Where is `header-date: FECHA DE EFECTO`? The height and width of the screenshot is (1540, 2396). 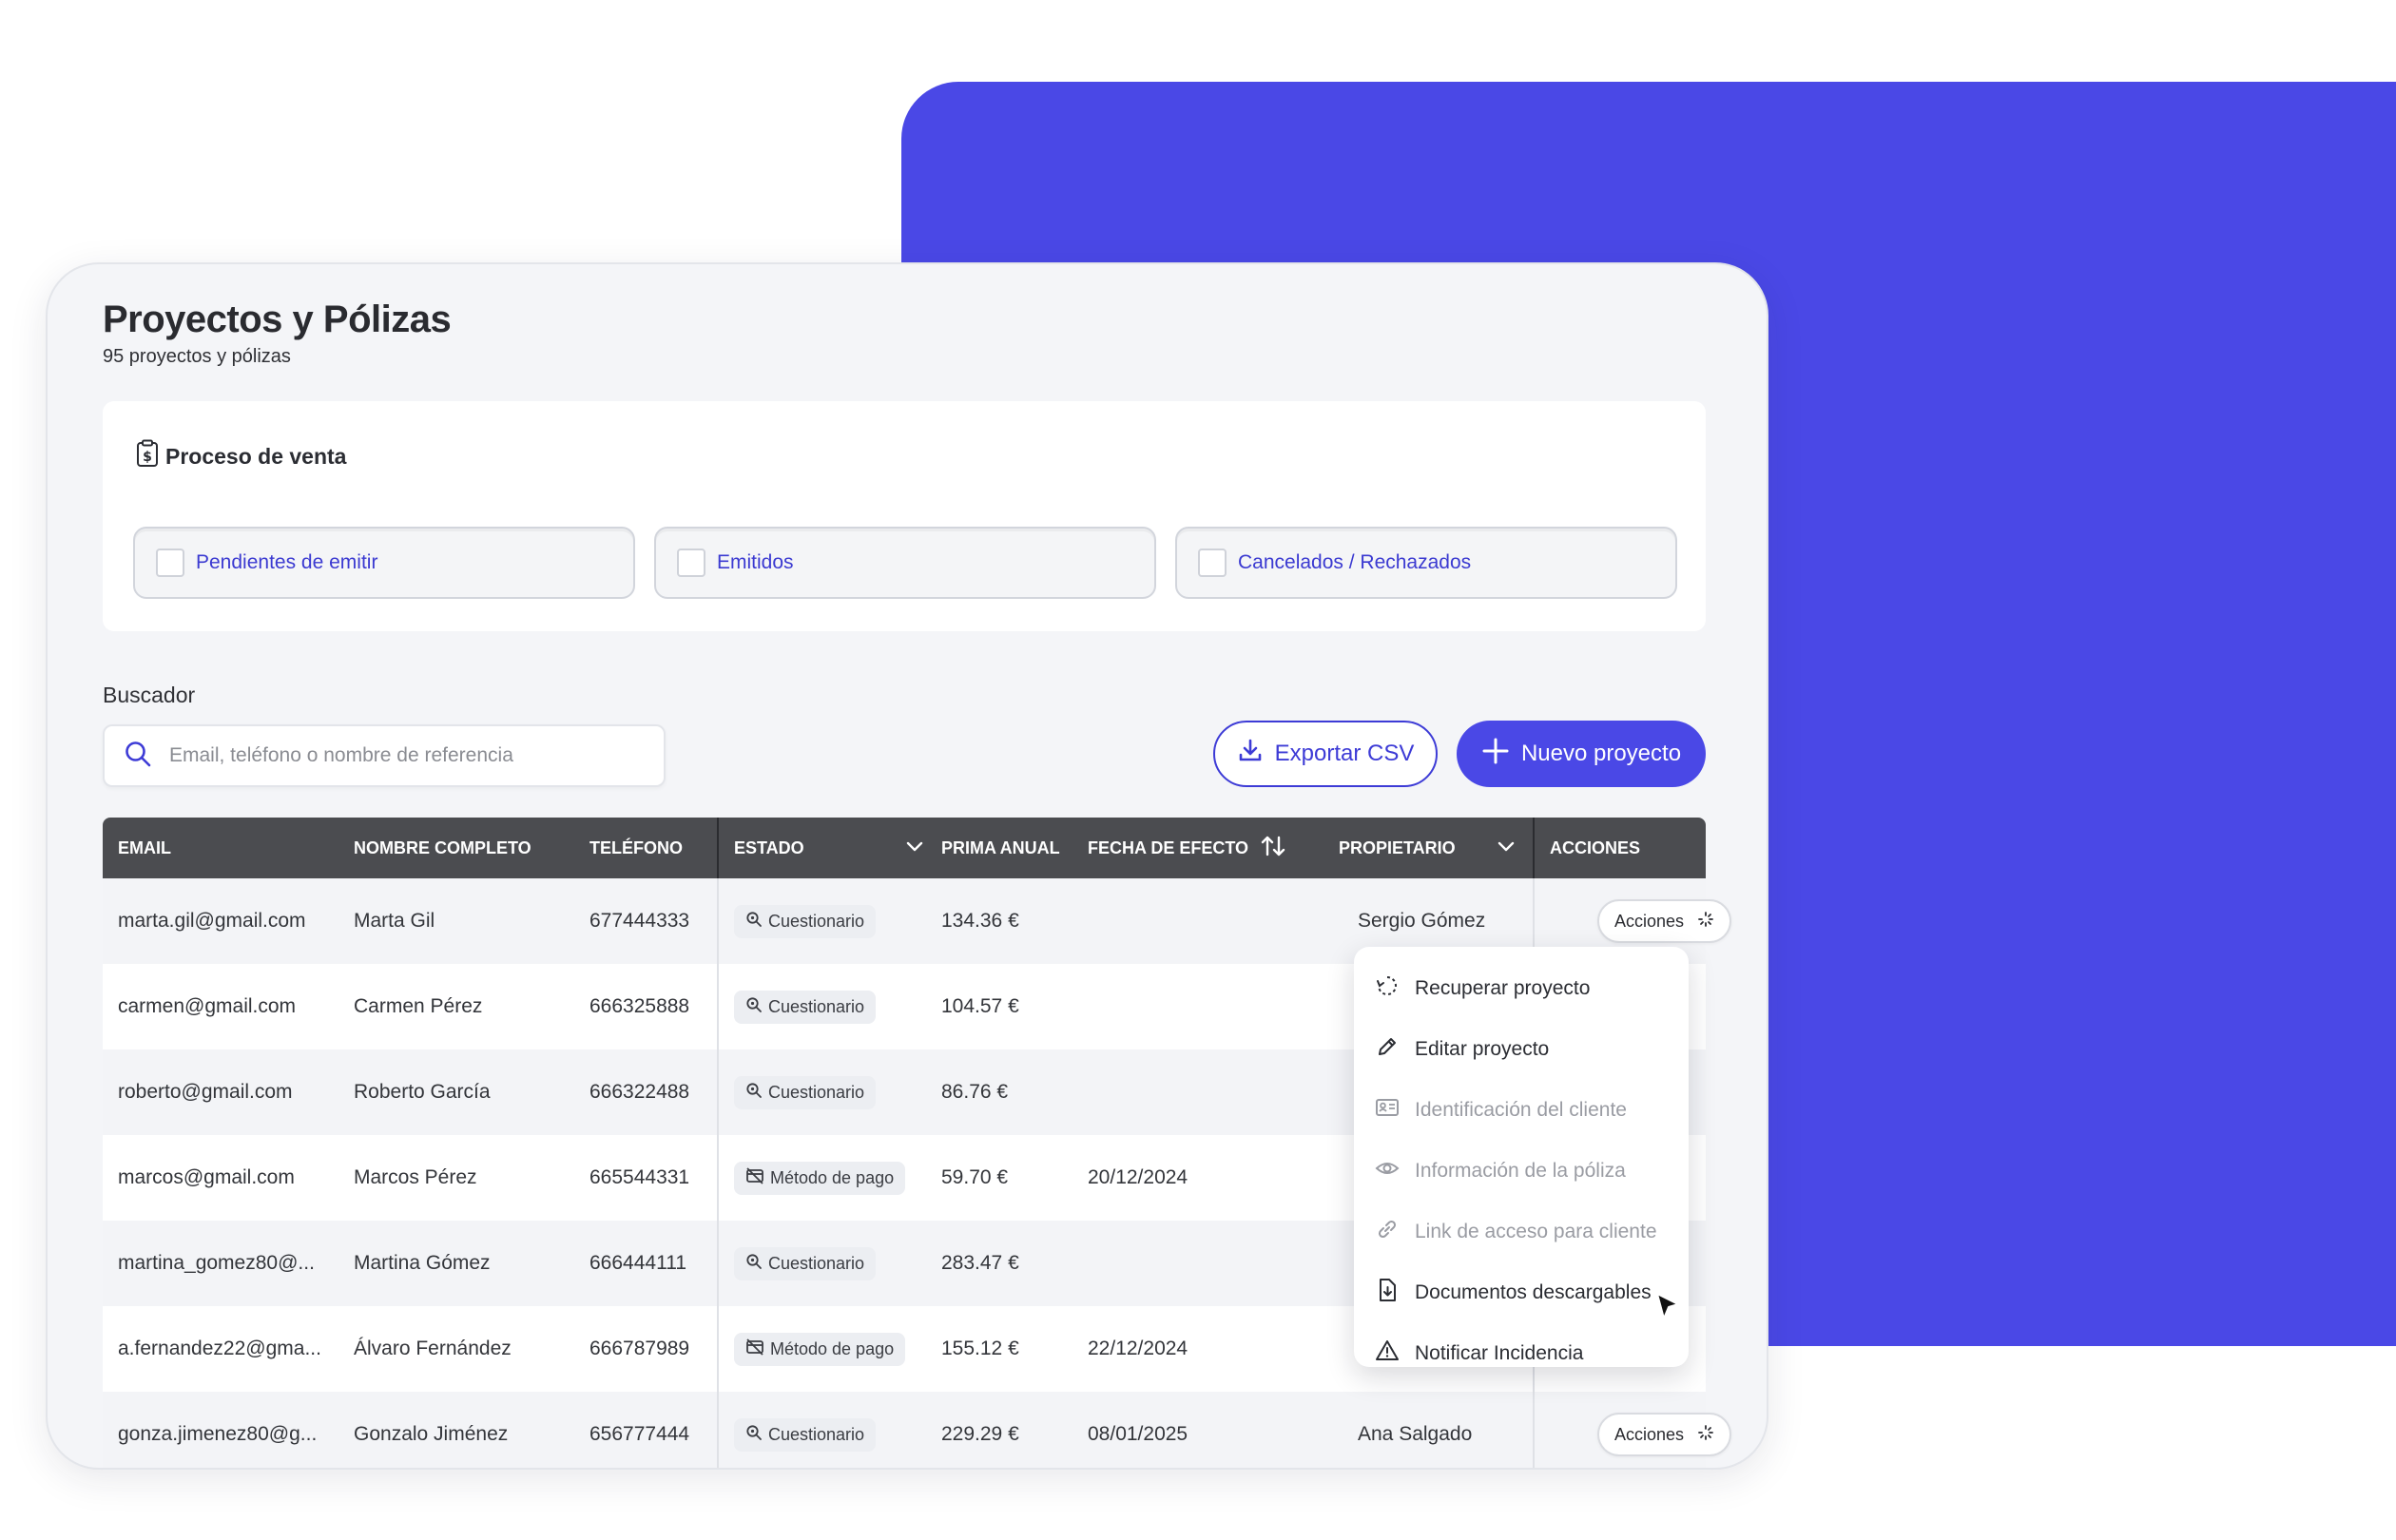 header-date: FECHA DE EFECTO is located at coordinates (1187, 848).